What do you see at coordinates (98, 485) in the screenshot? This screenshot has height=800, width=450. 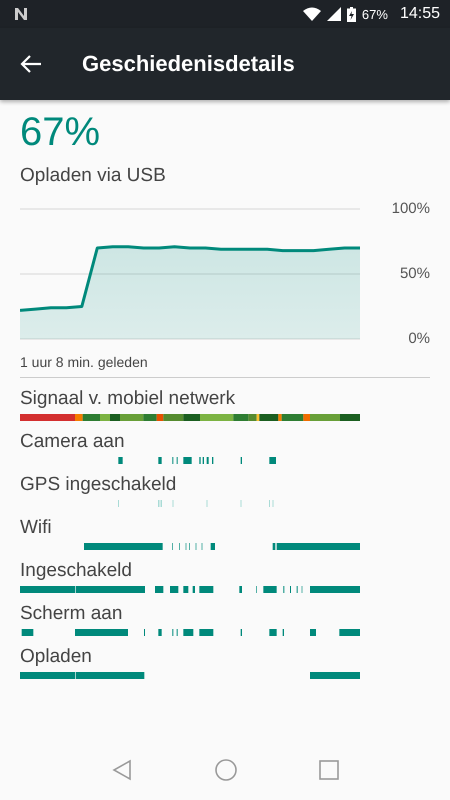 I see `track-label: GPS ingeschakeld` at bounding box center [98, 485].